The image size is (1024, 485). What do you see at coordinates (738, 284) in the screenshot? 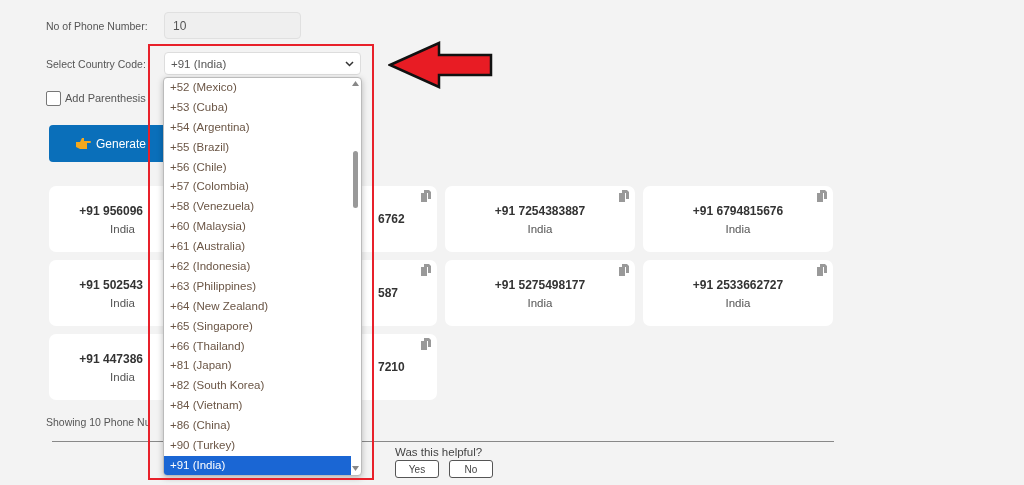
I see `phone-number: +91 2533662727` at bounding box center [738, 284].